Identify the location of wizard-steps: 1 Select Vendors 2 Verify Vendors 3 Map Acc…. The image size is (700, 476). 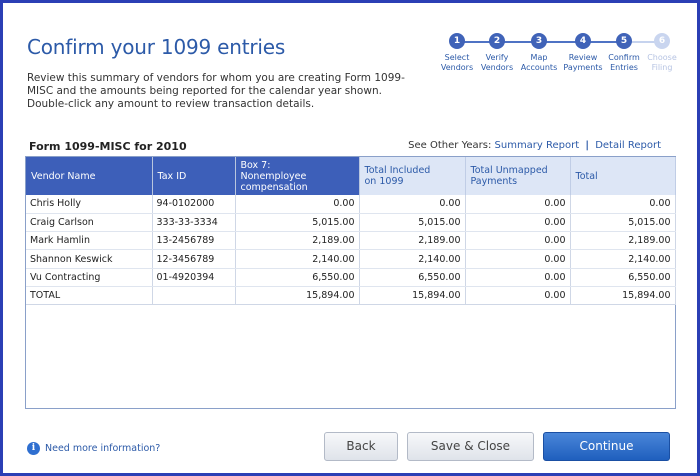
(560, 58).